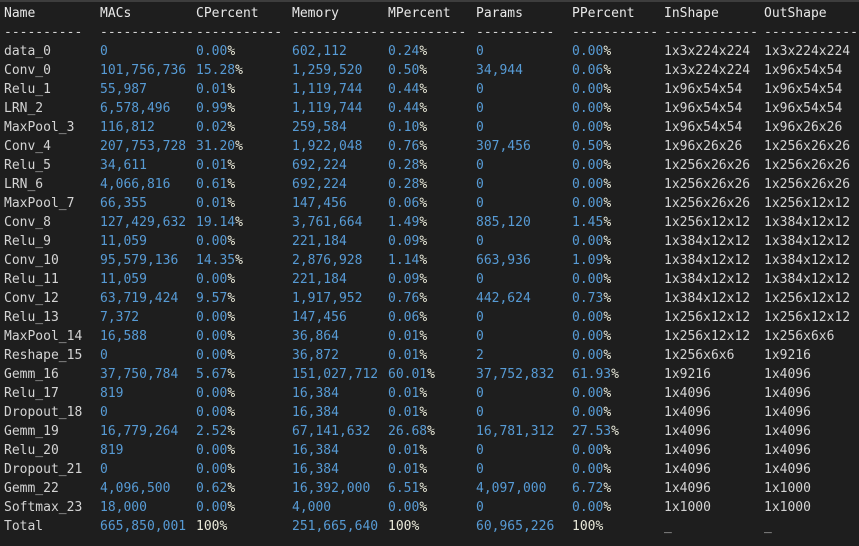 The image size is (859, 546). I want to click on cell-memory: 67,141,632, so click(331, 431).